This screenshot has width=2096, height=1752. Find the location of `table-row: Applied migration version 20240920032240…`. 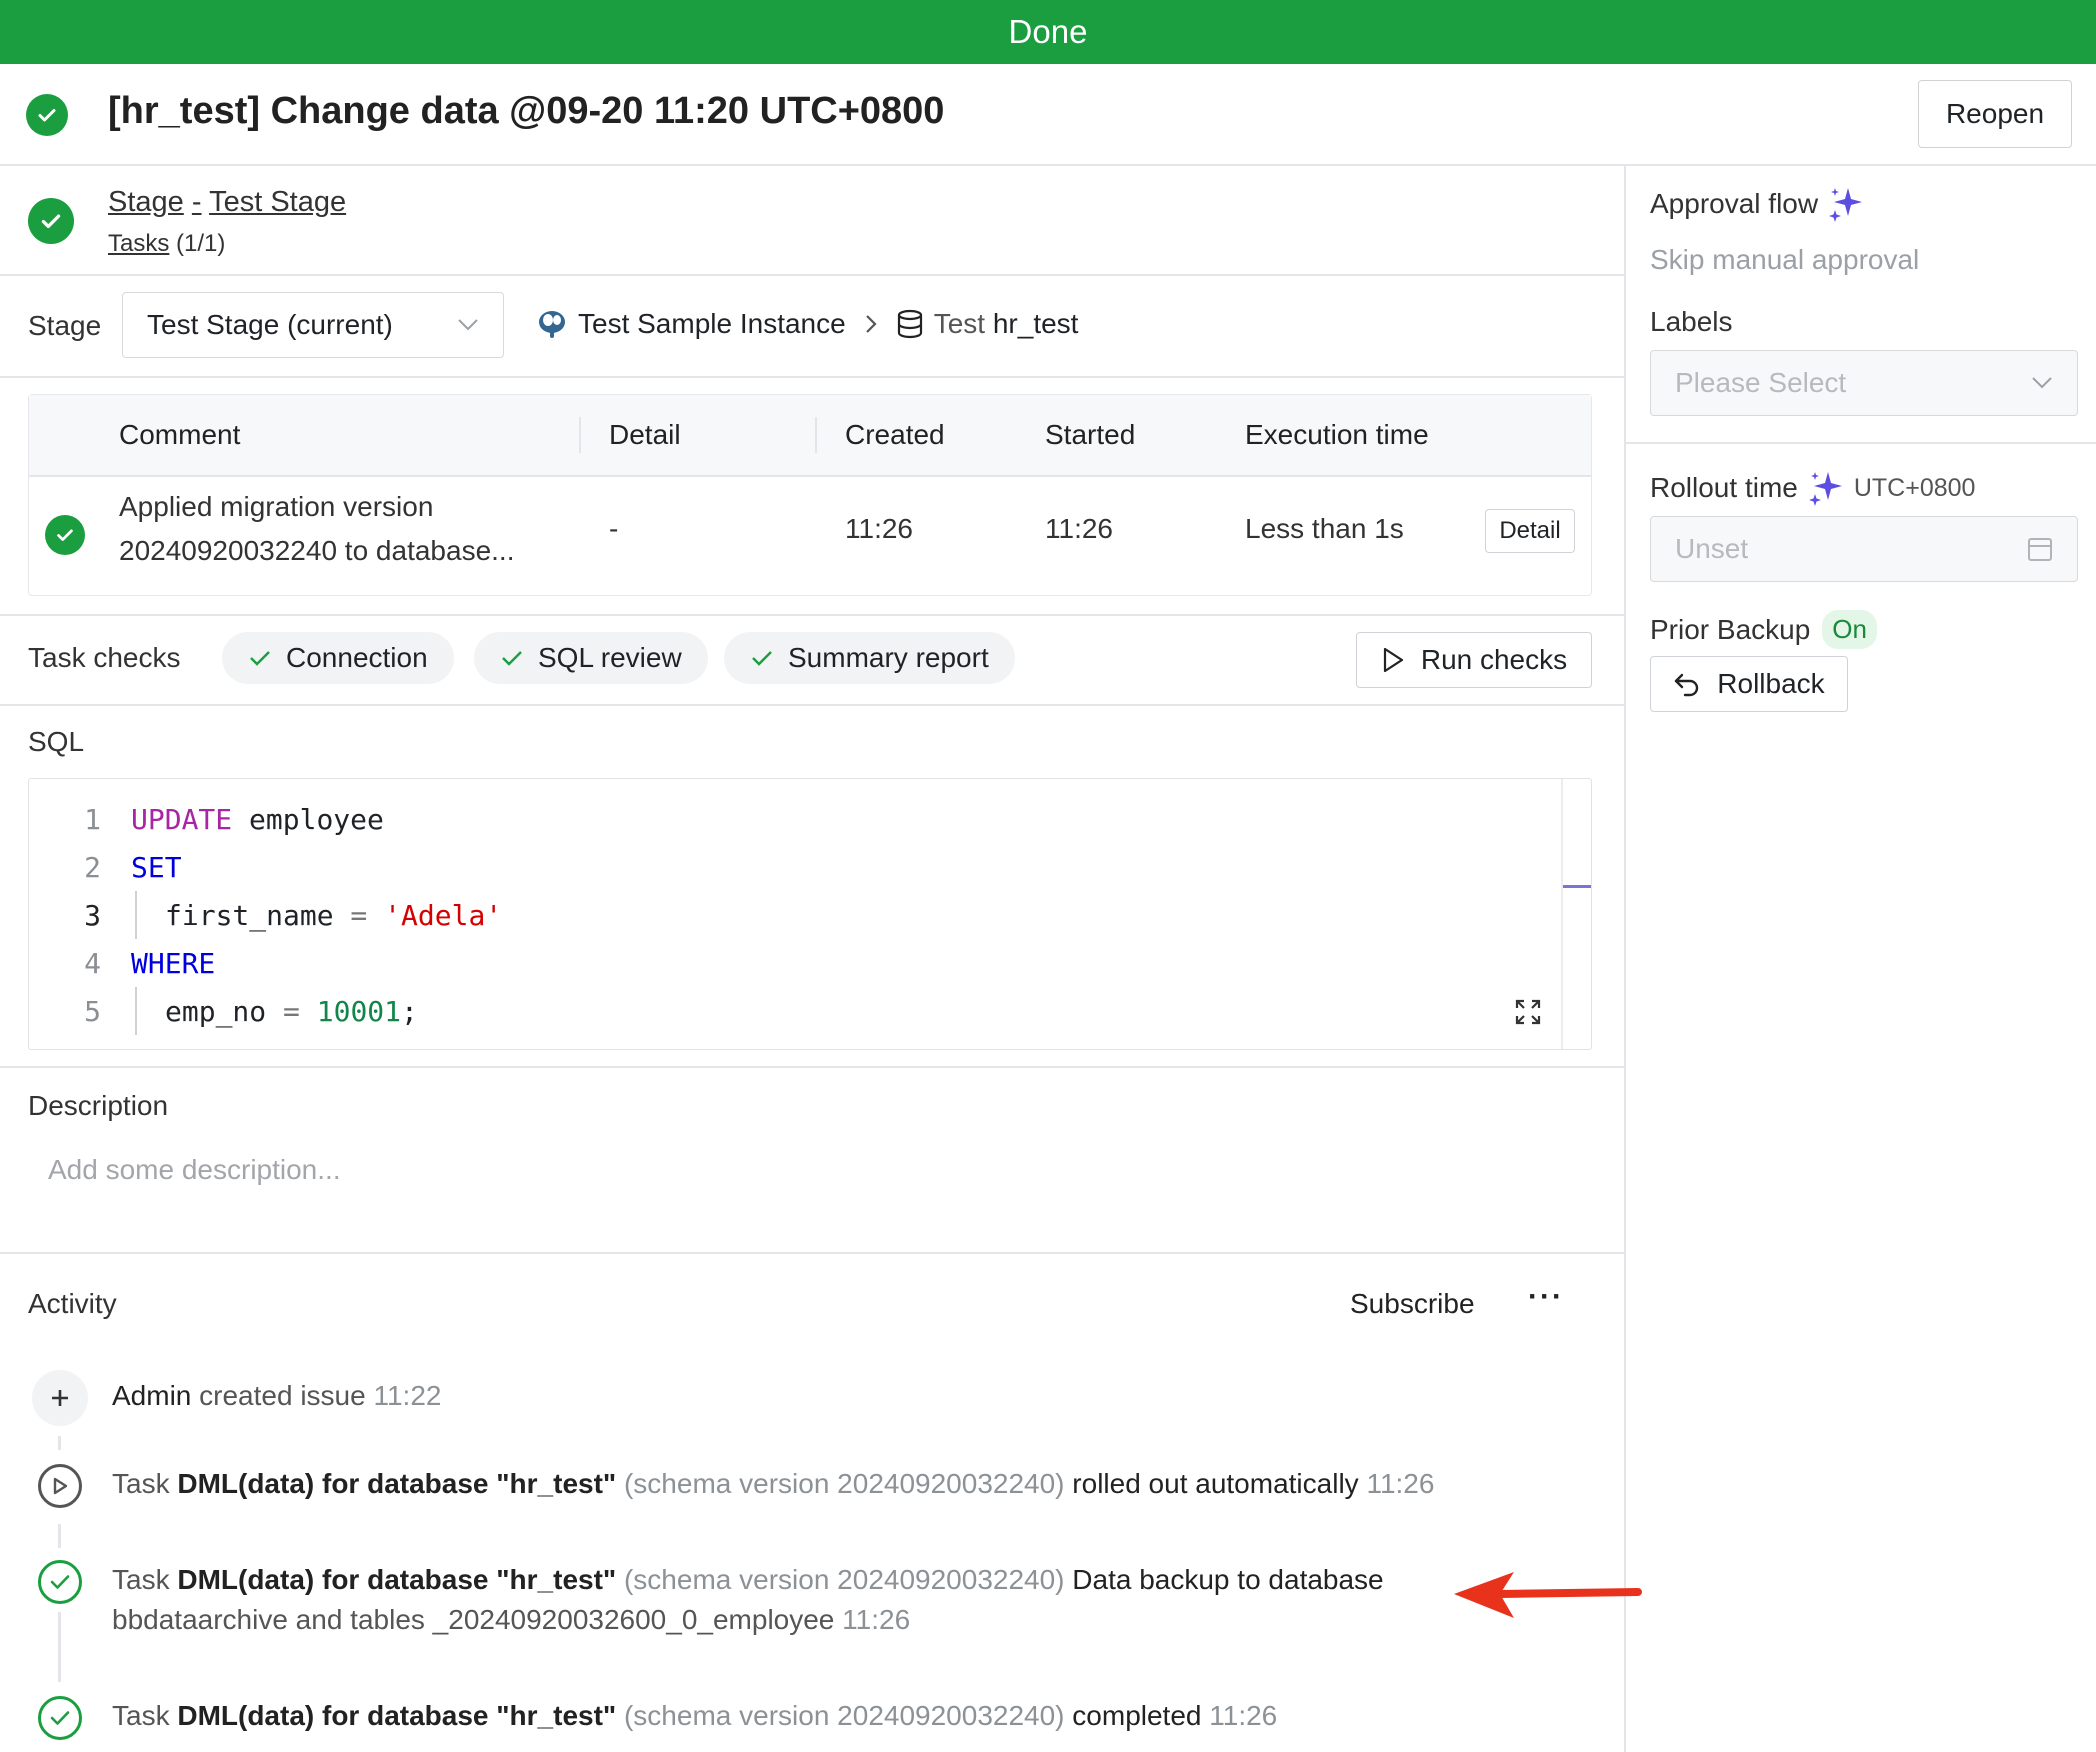

table-row: Applied migration version 20240920032240… is located at coordinates (810, 535).